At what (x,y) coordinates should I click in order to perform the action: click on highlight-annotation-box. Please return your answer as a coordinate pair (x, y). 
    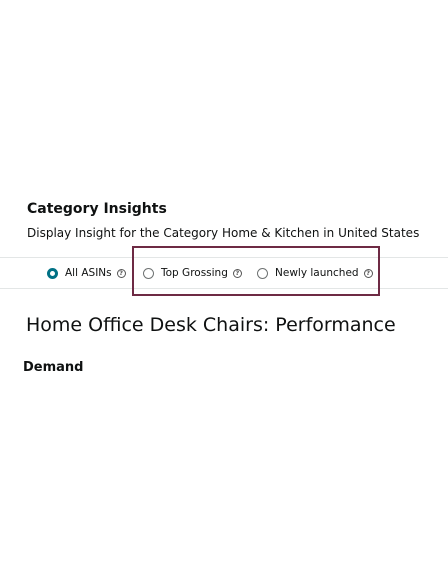
    Looking at the image, I should click on (256, 271).